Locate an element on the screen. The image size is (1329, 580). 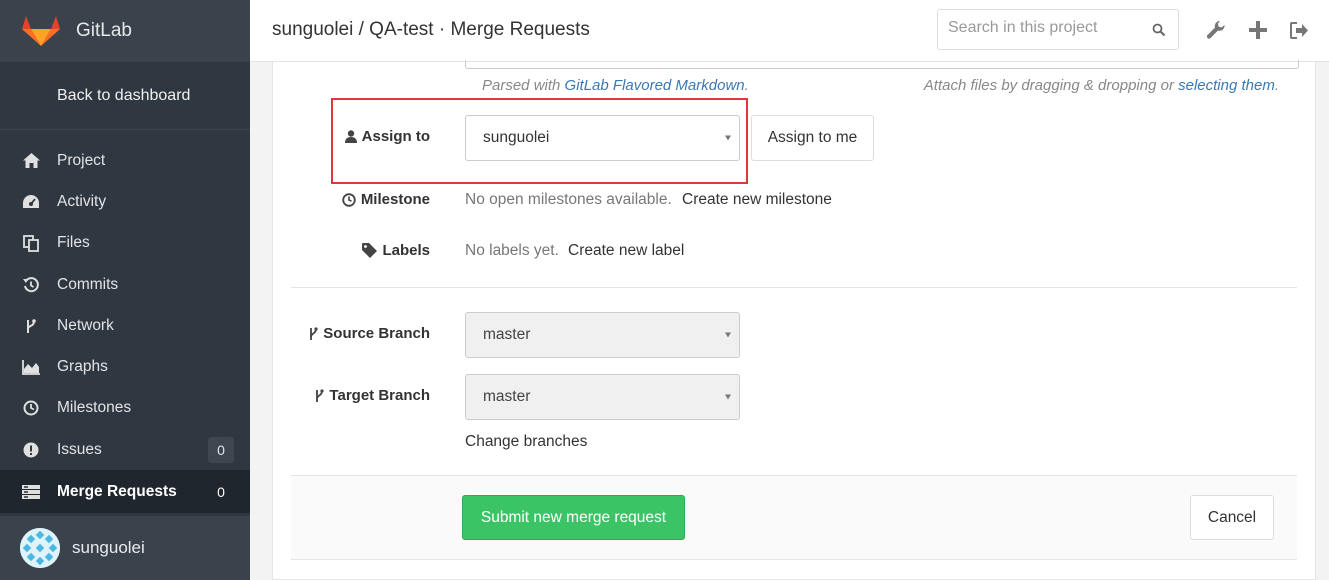
field-label-text: Target Branch is located at coordinates (379, 395).